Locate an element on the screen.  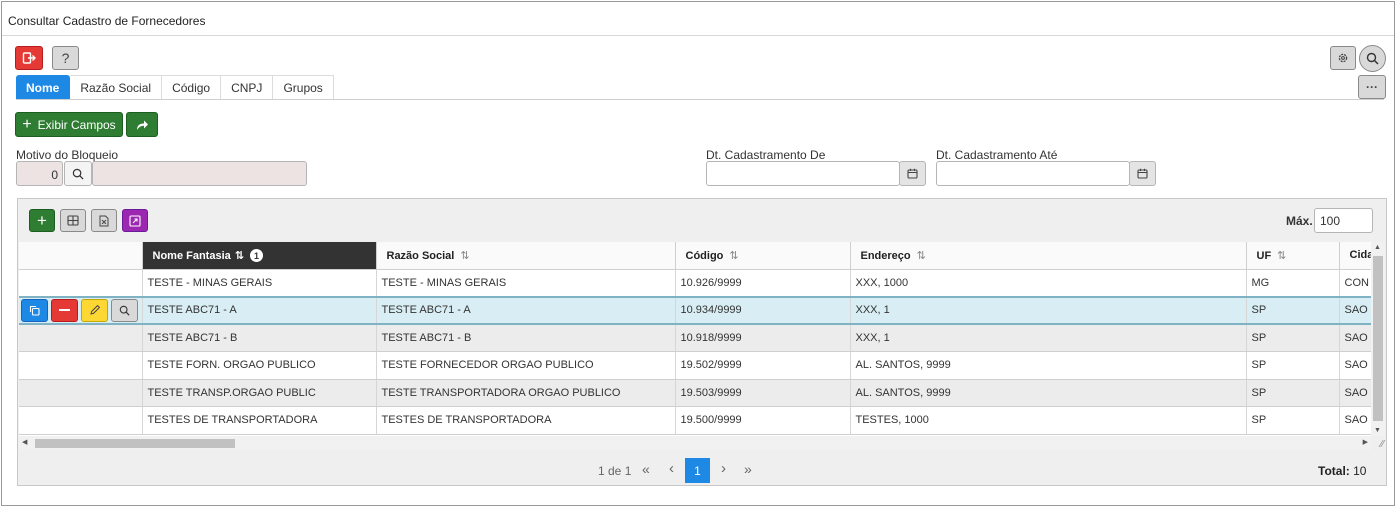
more-options-button: ··· is located at coordinates (1372, 87).